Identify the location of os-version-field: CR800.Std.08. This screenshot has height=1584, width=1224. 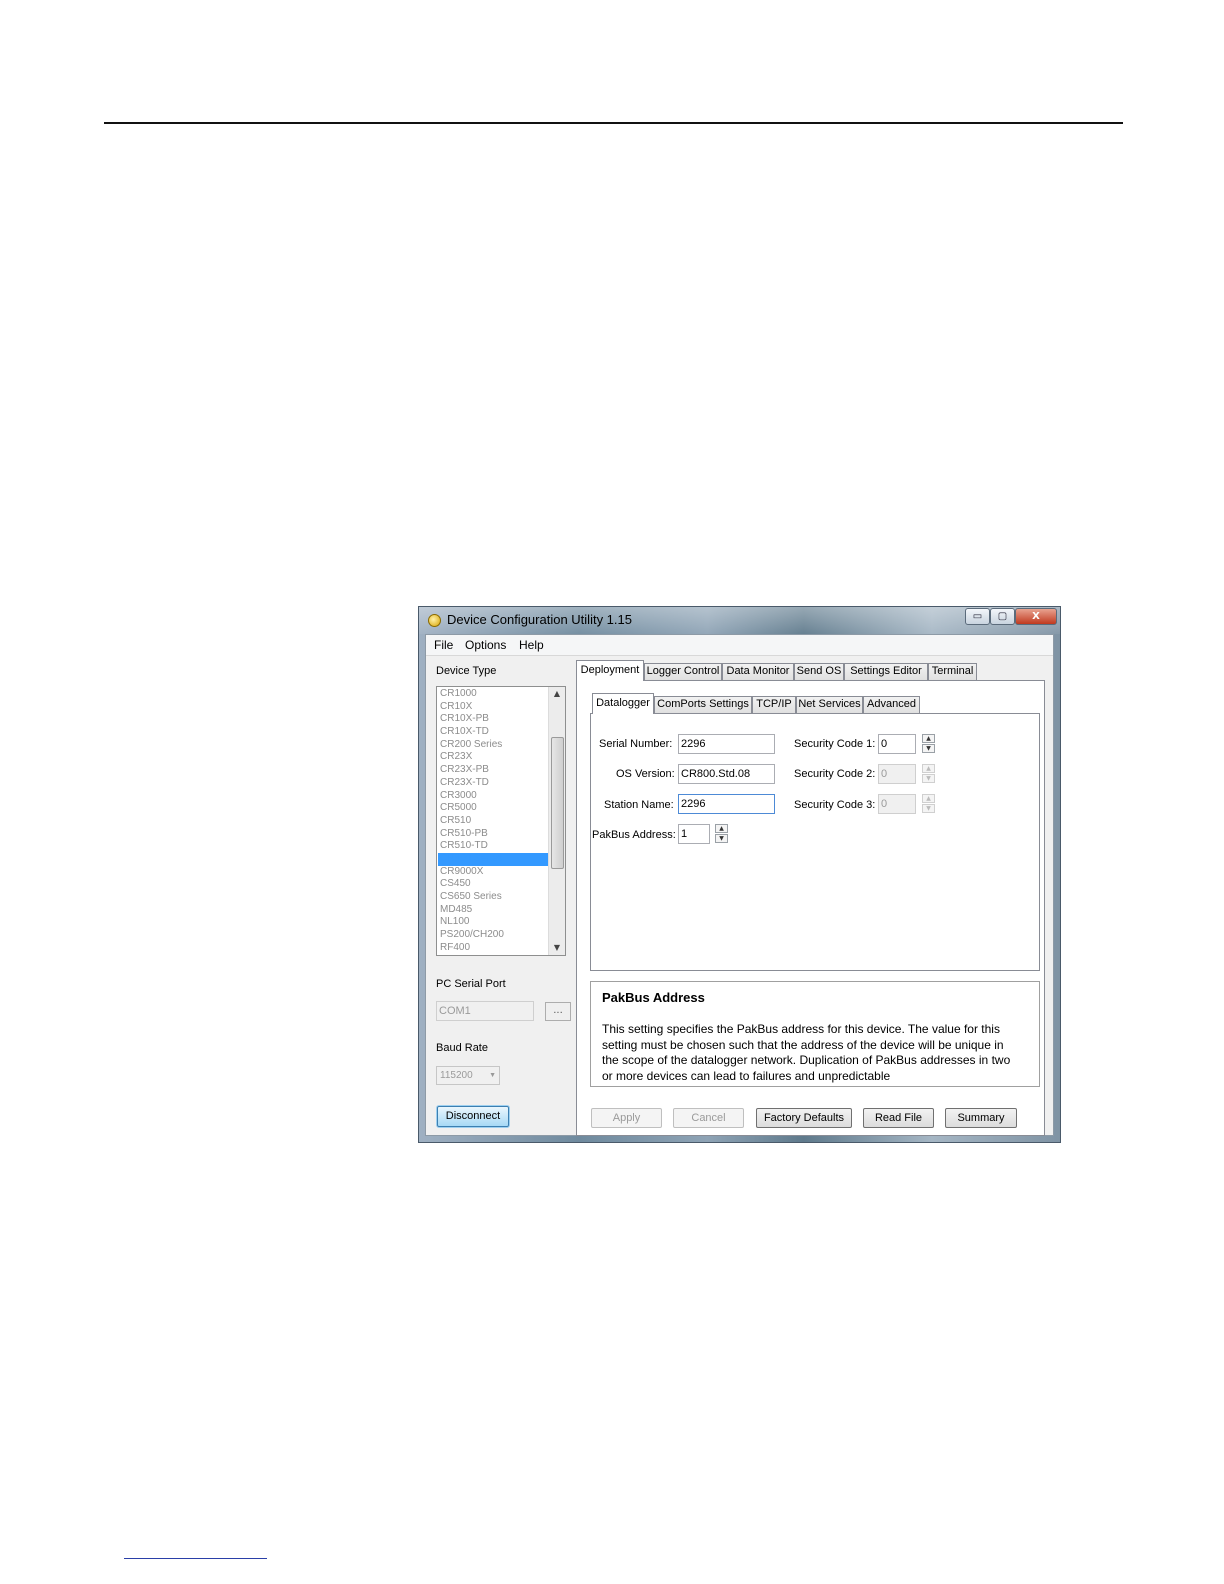
(726, 774).